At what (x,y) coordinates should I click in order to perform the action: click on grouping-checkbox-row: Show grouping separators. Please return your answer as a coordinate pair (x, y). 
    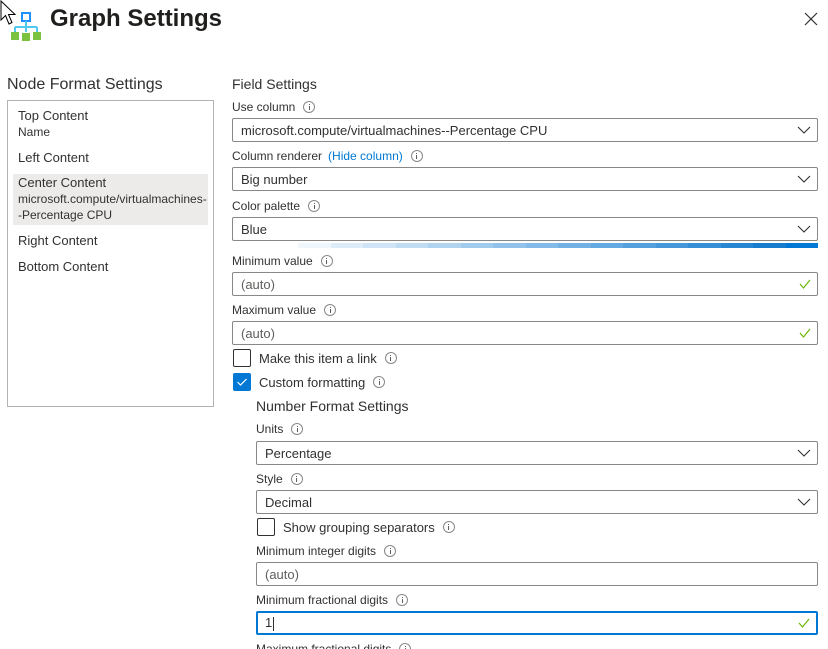
    Looking at the image, I should click on (356, 527).